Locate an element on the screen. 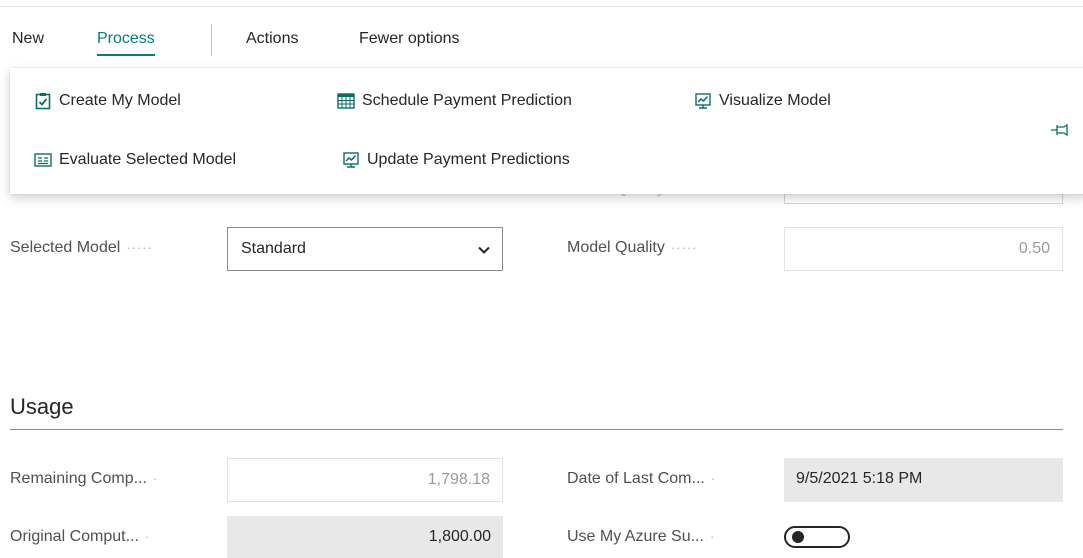 The image size is (1083, 558). top-divider is located at coordinates (541, 6).